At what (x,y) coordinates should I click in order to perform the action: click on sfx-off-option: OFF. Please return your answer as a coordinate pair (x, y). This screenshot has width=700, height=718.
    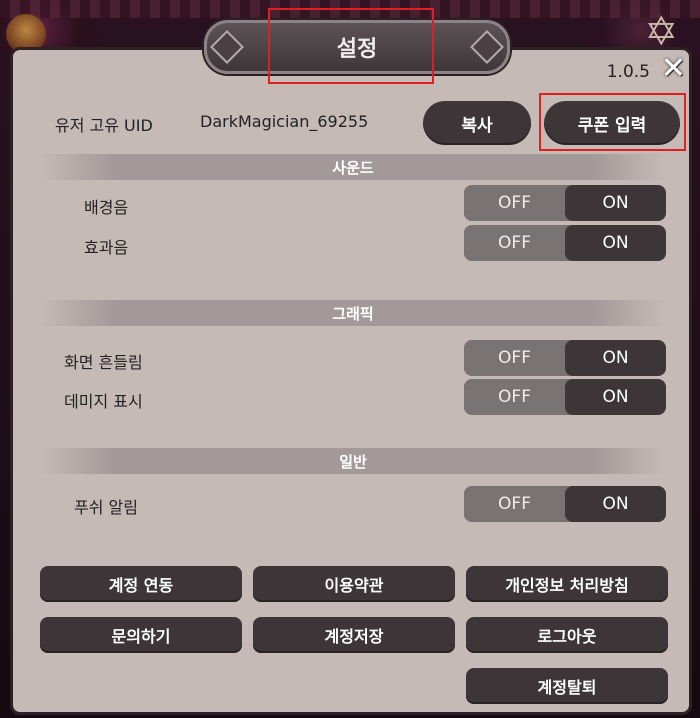
    Looking at the image, I should click on (514, 243).